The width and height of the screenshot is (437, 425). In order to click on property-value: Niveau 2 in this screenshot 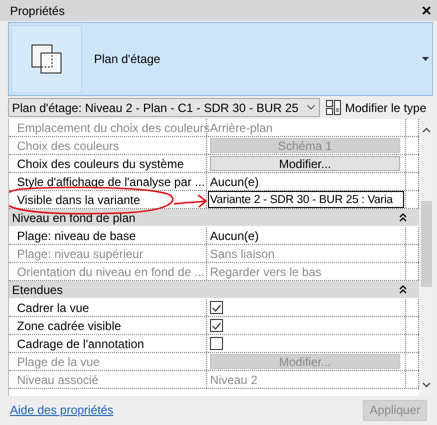, I will do `click(234, 379)`.